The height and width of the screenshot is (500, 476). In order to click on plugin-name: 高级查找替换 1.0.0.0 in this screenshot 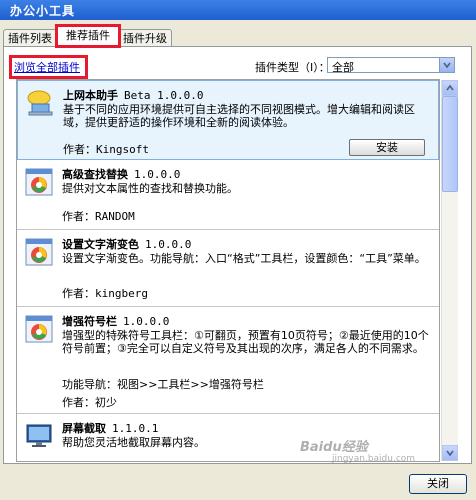, I will do `click(121, 174)`.